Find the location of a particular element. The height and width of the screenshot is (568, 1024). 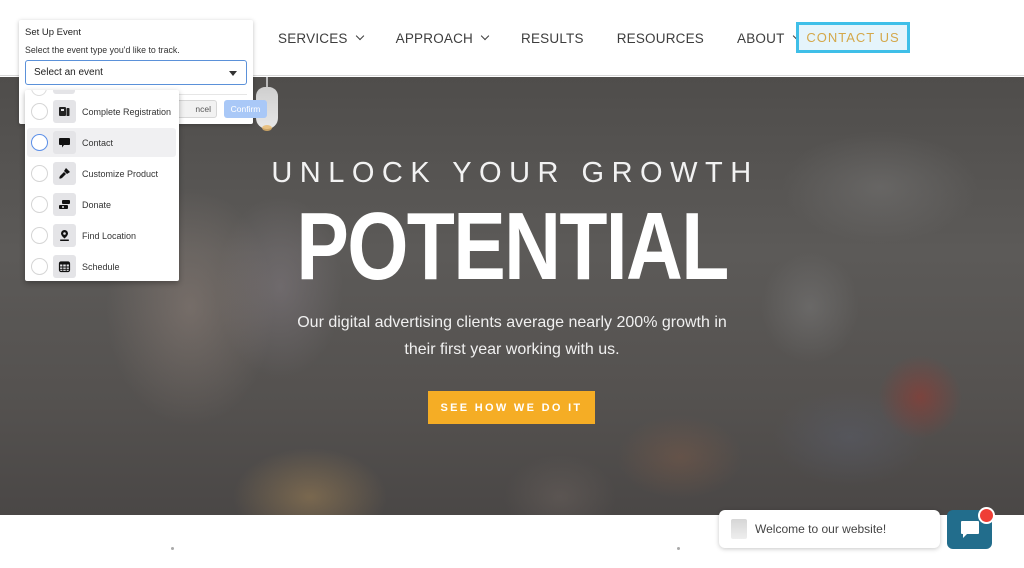

option-contact: Contact is located at coordinates (101, 142).